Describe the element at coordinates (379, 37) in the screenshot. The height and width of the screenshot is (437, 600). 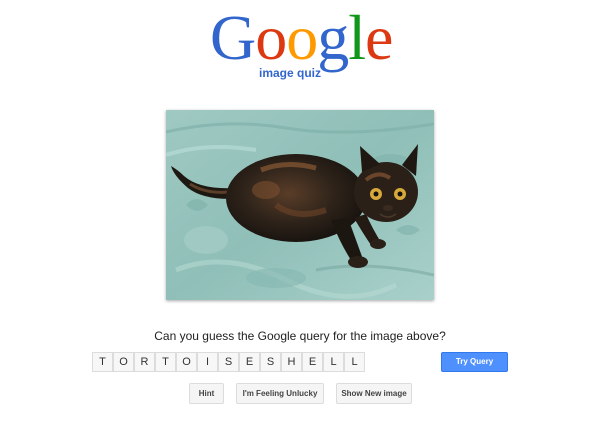
I see `logo-letter: e` at that location.